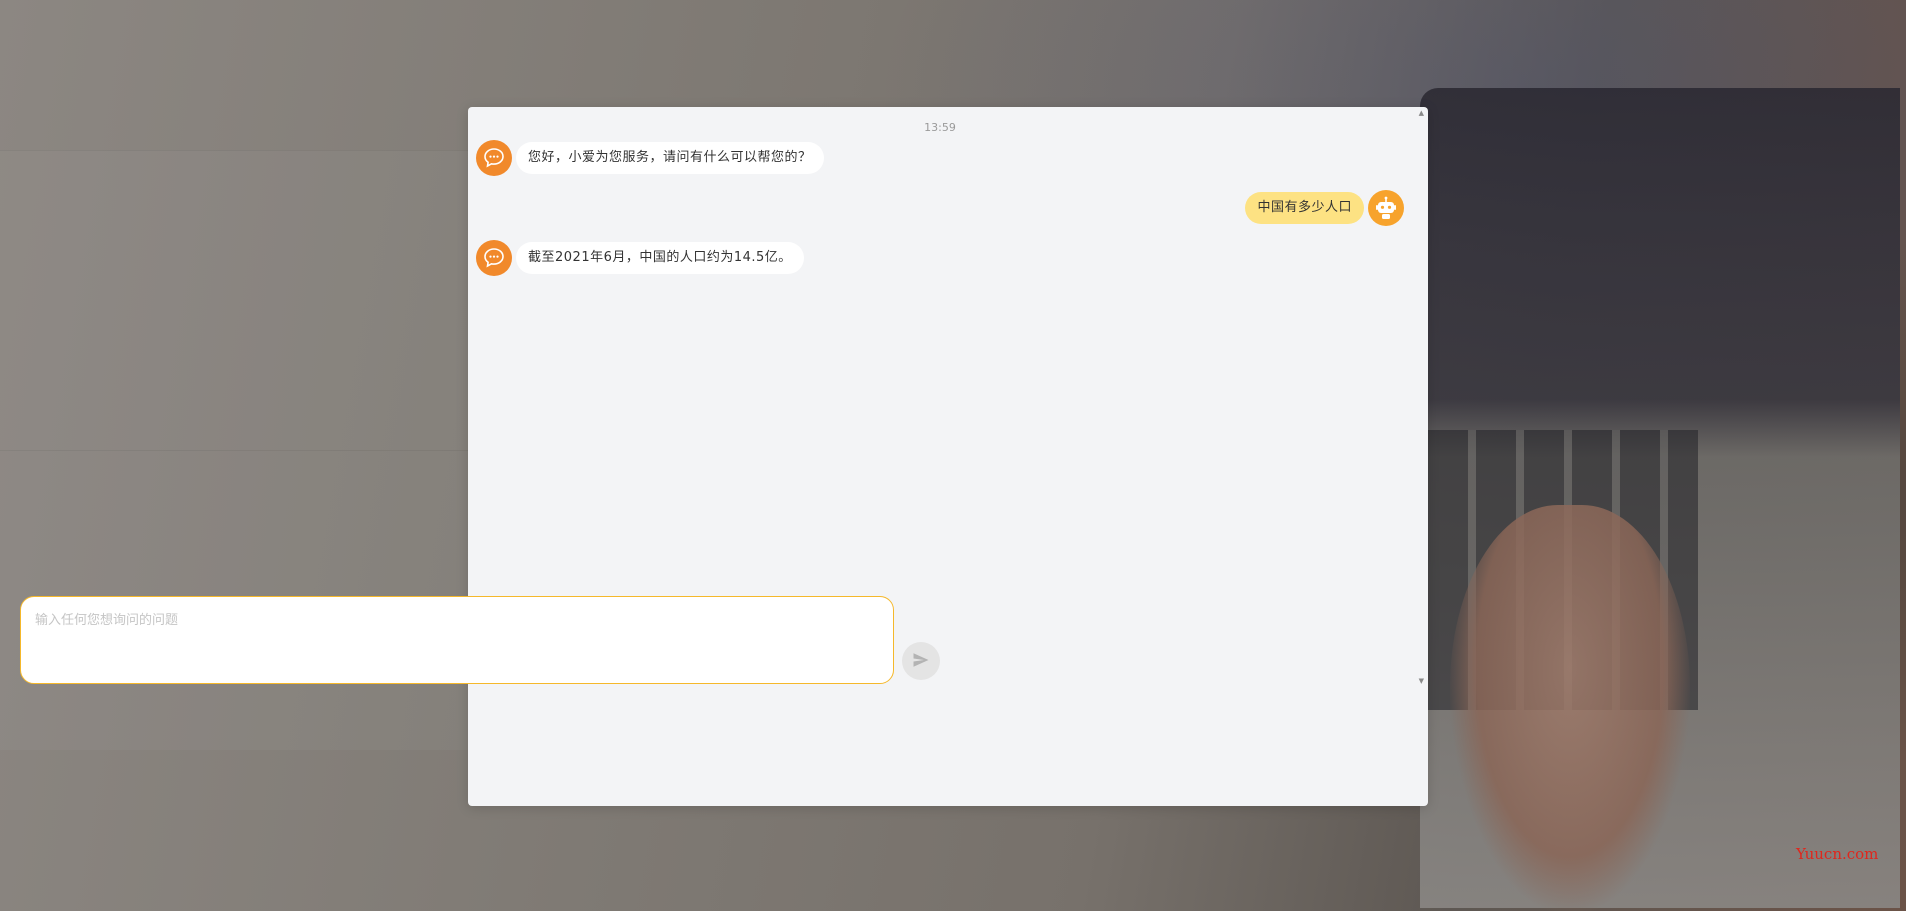  I want to click on send-icon, so click(921, 661).